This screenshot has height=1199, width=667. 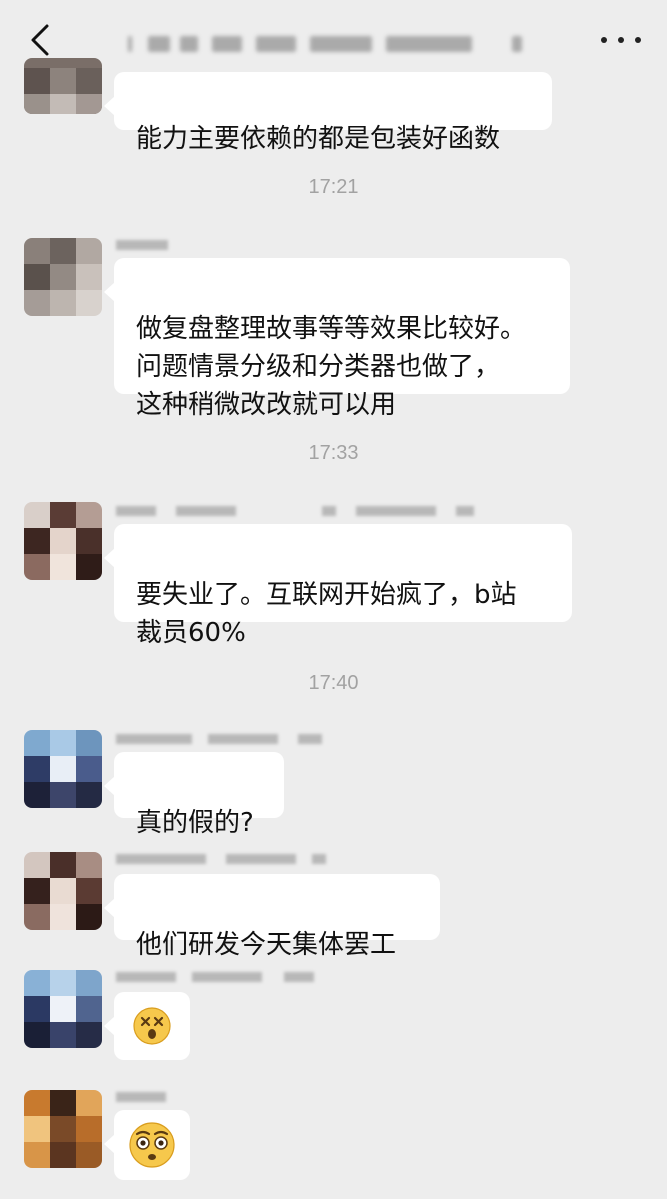 What do you see at coordinates (195, 823) in the screenshot?
I see `message-text: 真的假的?` at bounding box center [195, 823].